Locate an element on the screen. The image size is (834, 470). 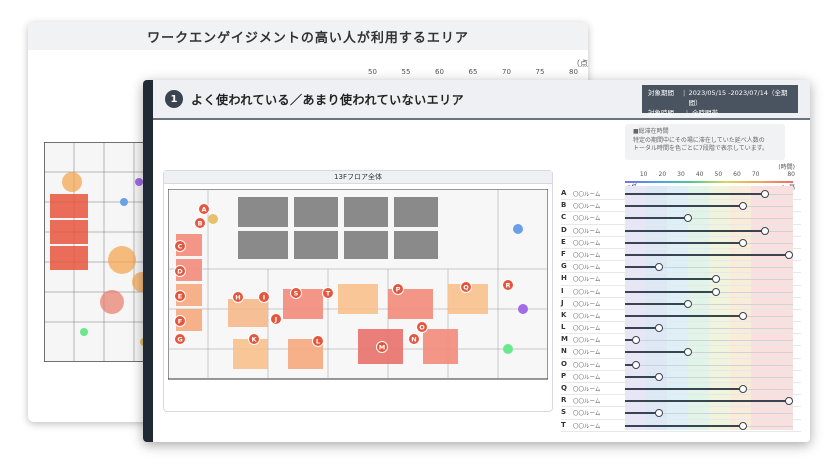
map-marker-p: P is located at coordinates (398, 289).